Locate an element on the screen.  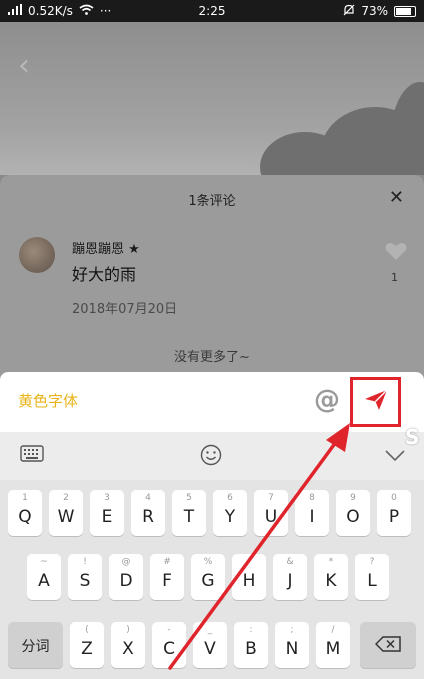
battery-percent: 73% is located at coordinates (374, 11).